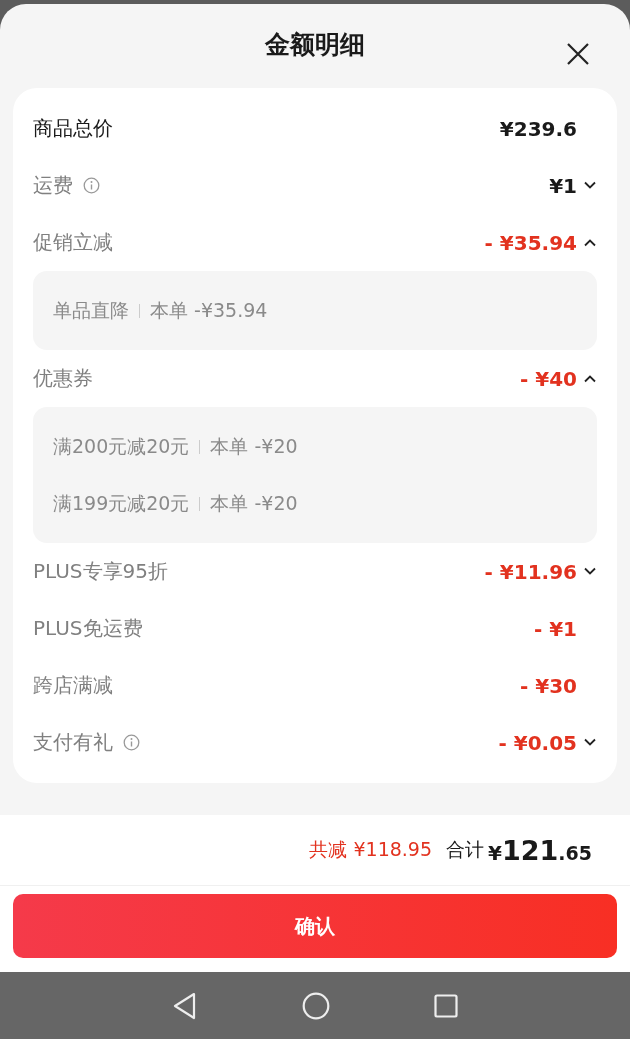 This screenshot has height=1039, width=630. I want to click on row-label: 支付有礼, so click(73, 742).